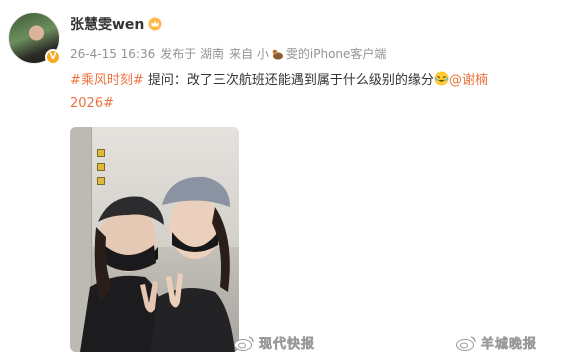 This screenshot has height=357, width=561. Describe the element at coordinates (468, 80) in the screenshot. I see `mention-link: @谢楠` at that location.